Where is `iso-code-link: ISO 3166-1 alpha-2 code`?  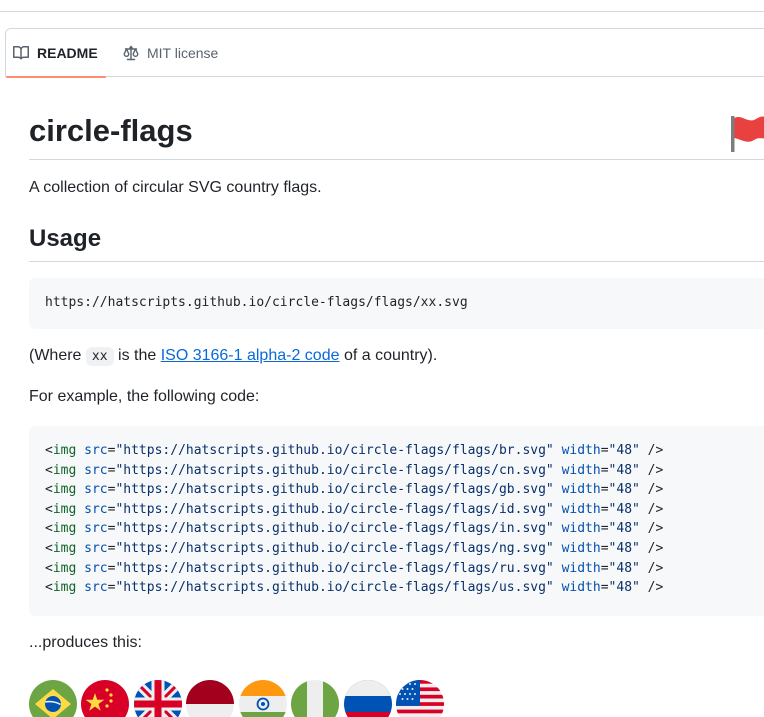 iso-code-link: ISO 3166-1 alpha-2 code is located at coordinates (250, 355).